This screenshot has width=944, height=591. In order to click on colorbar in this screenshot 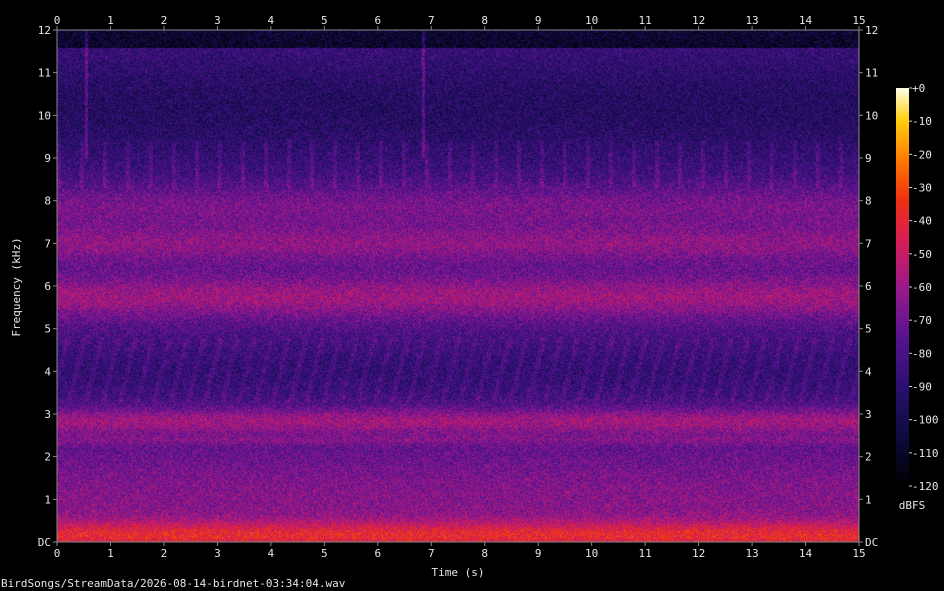, I will do `click(902, 287)`.